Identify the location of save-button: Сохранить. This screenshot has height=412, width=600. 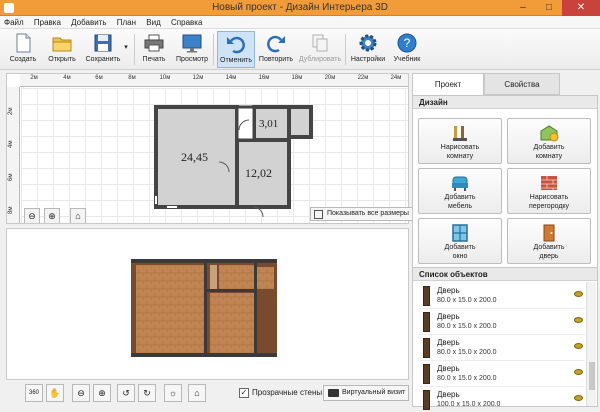
(103, 49).